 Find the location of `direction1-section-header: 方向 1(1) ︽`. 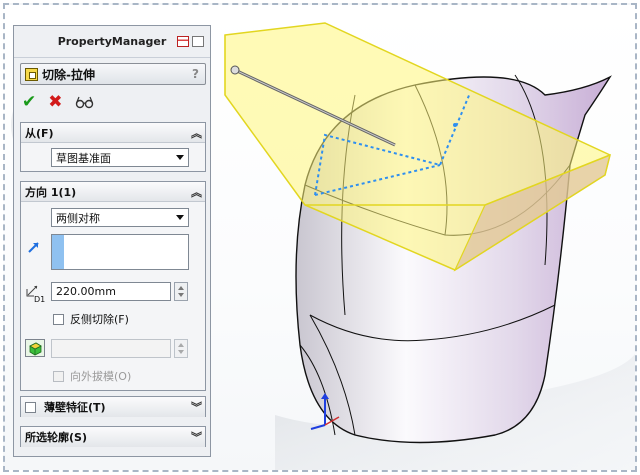

direction1-section-header: 方向 1(1) ︽ is located at coordinates (113, 192).